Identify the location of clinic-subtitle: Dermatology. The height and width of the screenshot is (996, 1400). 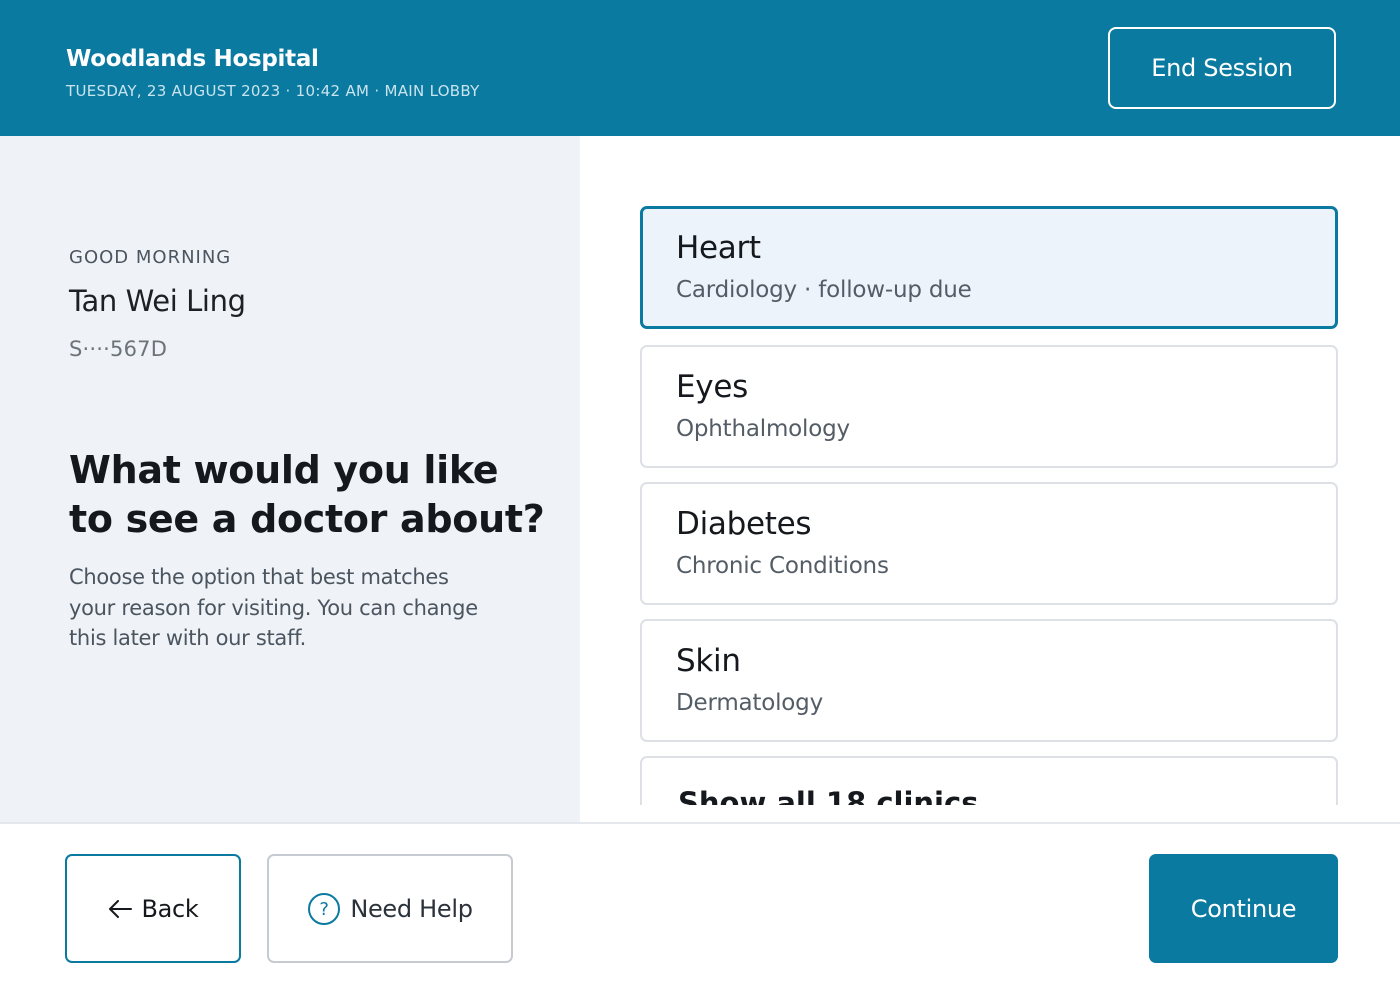
(749, 703).